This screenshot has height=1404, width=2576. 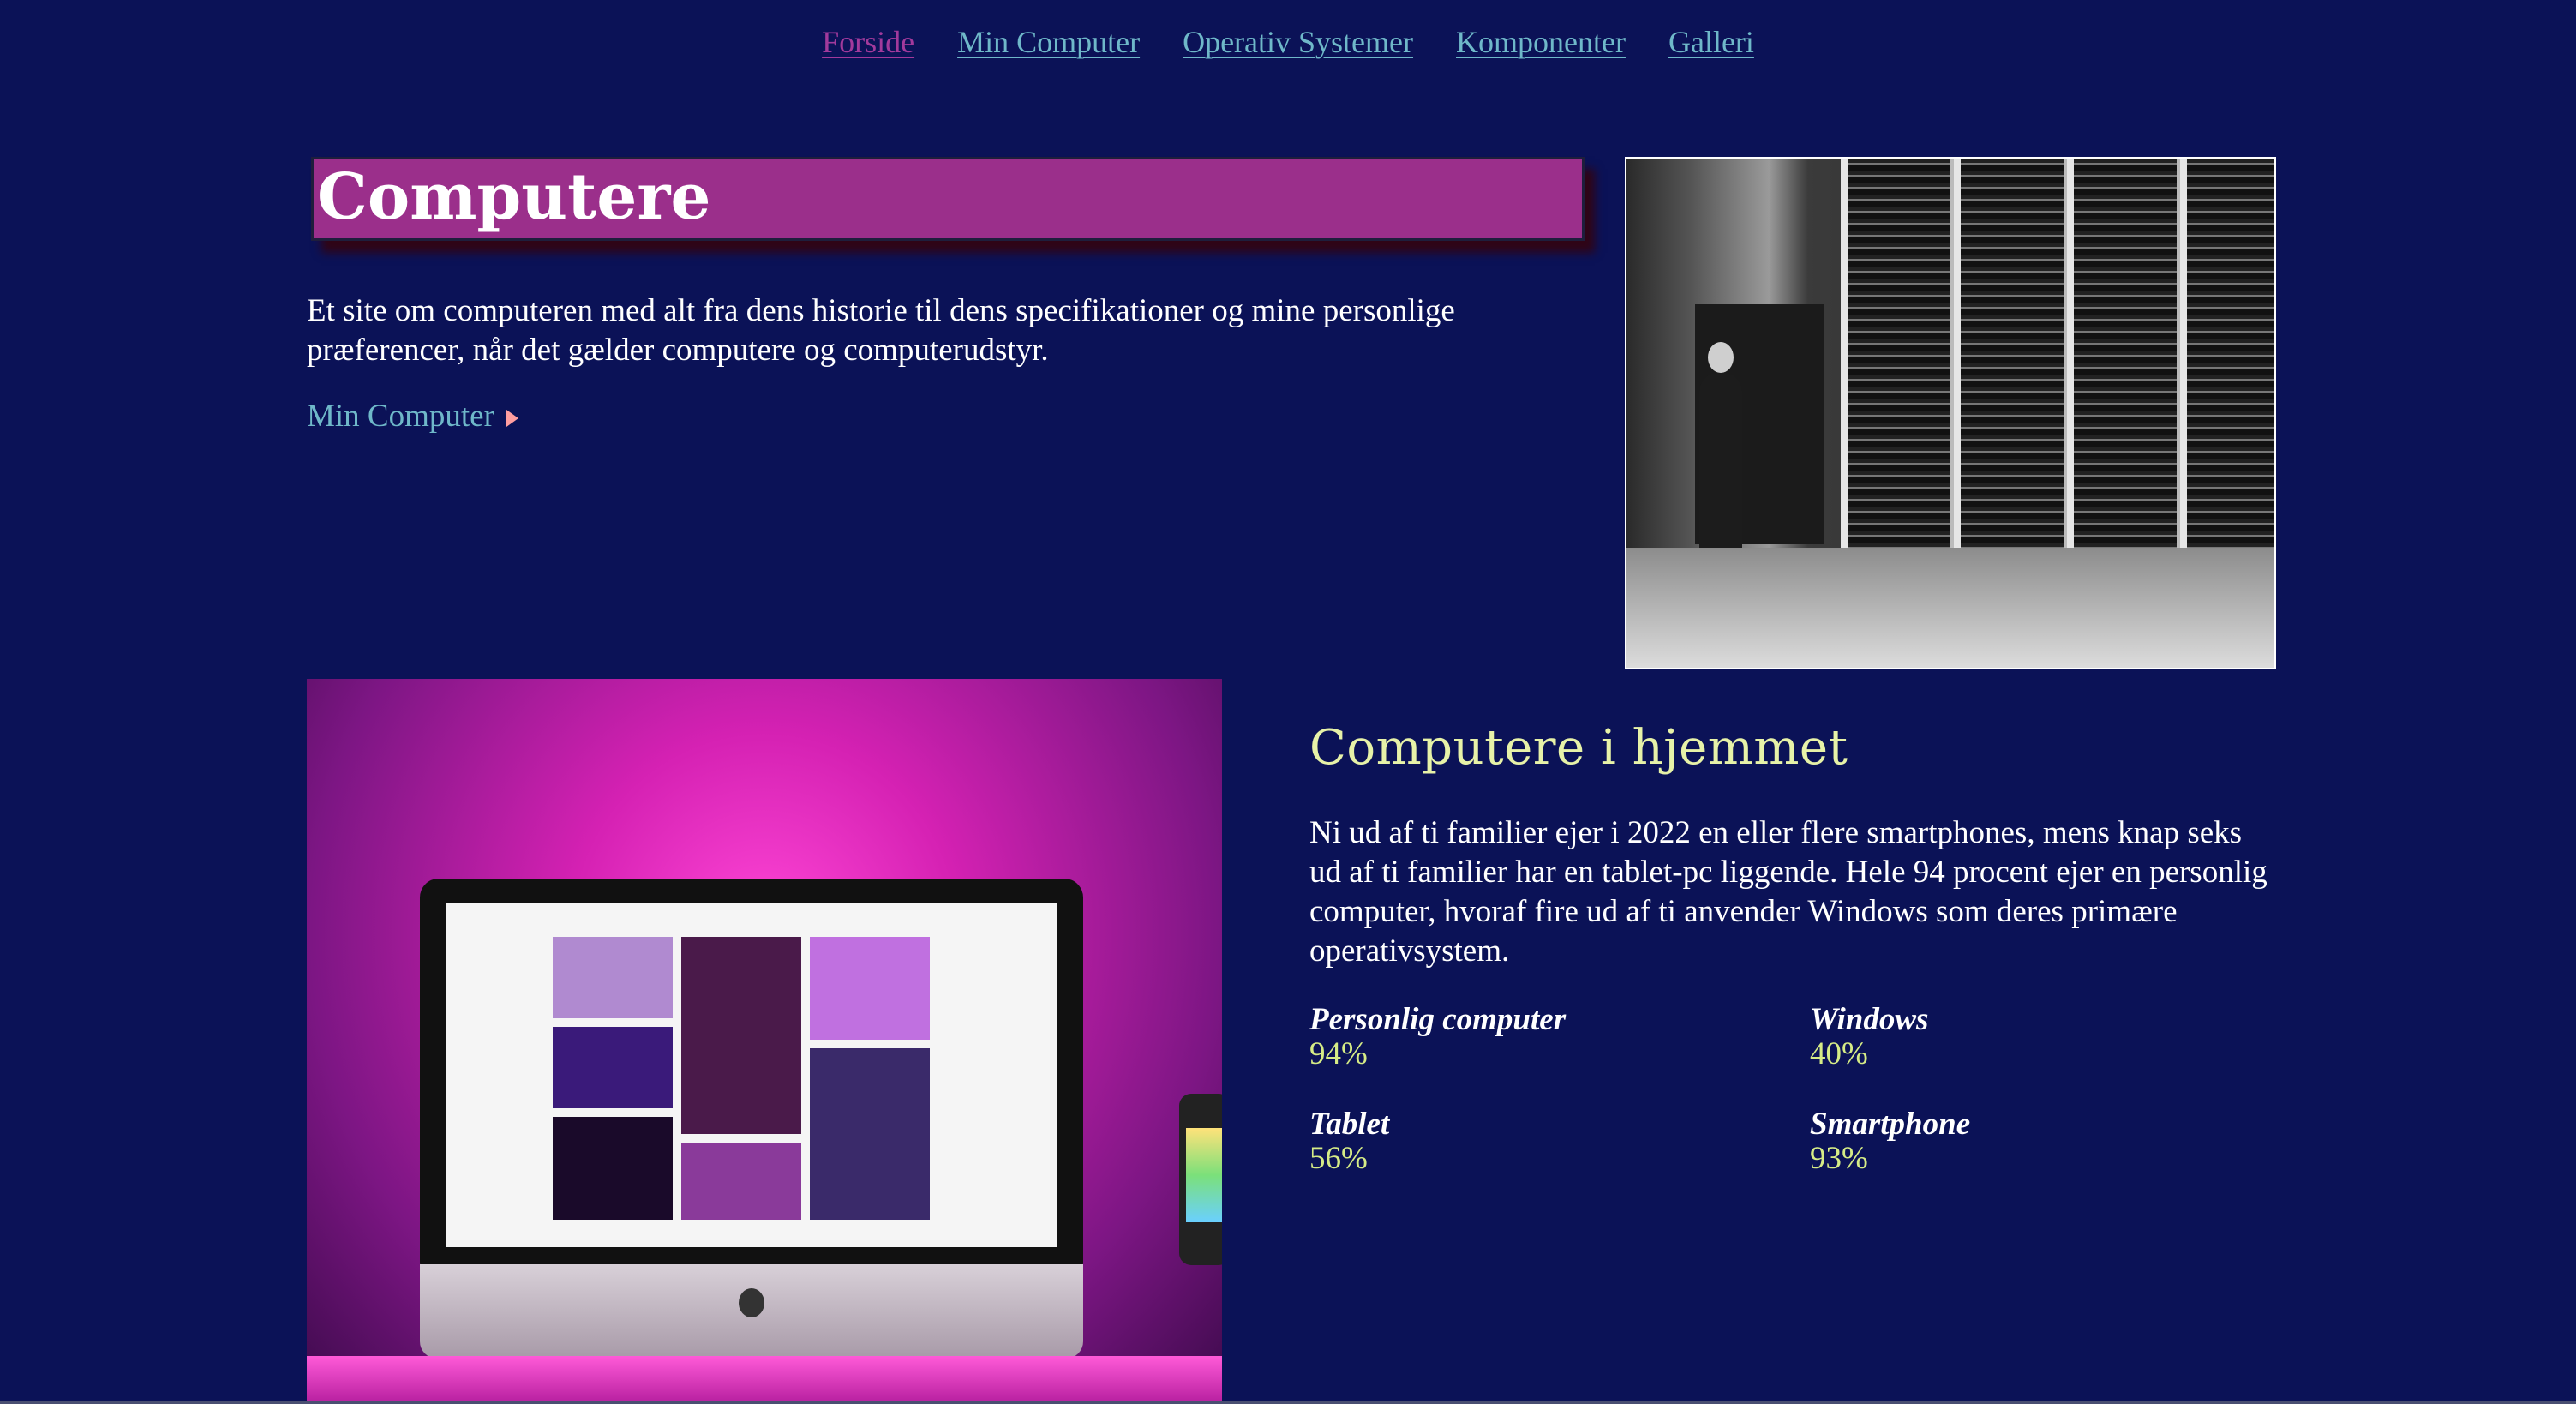 What do you see at coordinates (1200, 1179) in the screenshot?
I see `phone` at bounding box center [1200, 1179].